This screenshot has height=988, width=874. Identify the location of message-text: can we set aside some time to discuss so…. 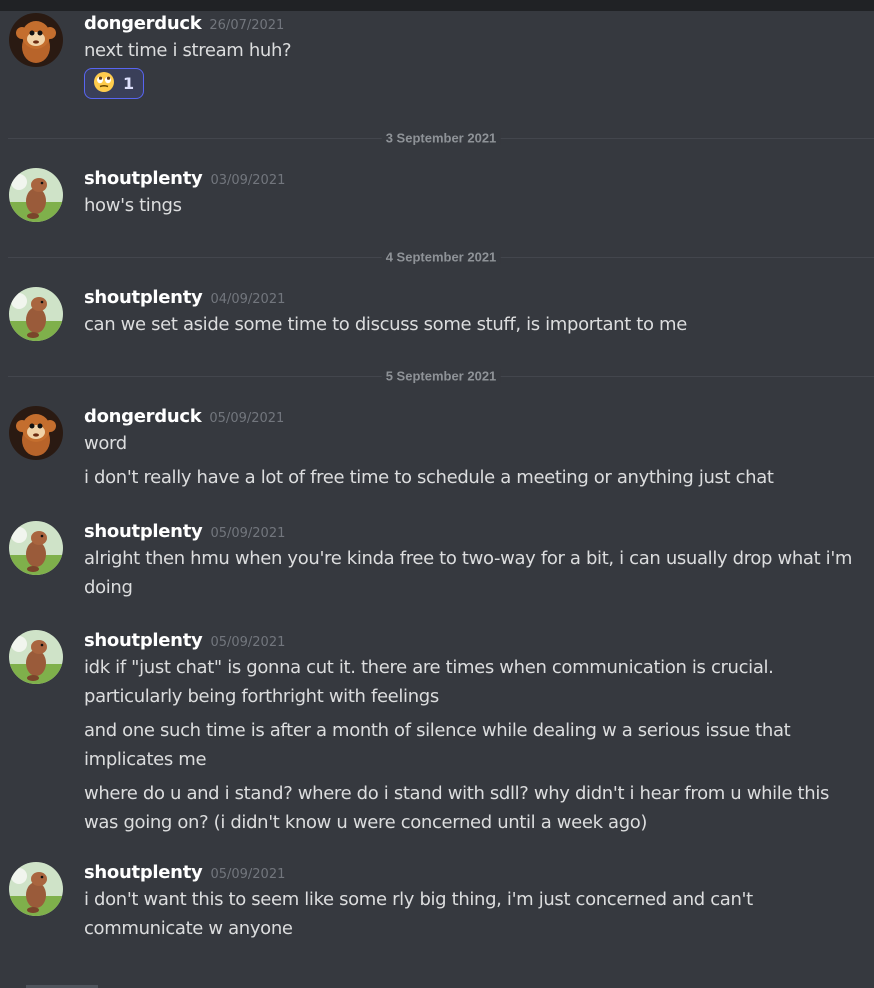
(385, 324).